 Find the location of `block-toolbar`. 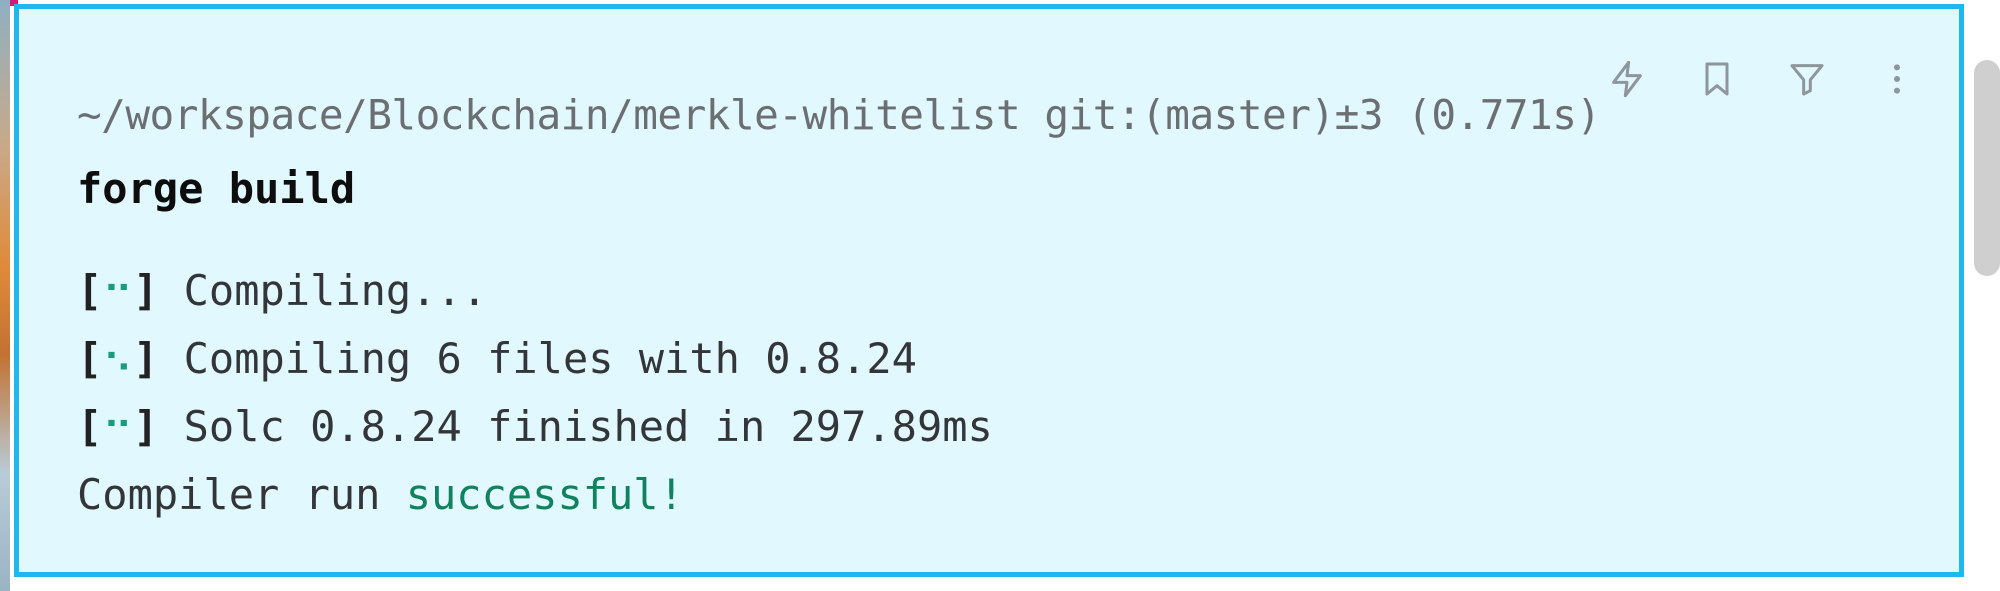

block-toolbar is located at coordinates (1762, 79).